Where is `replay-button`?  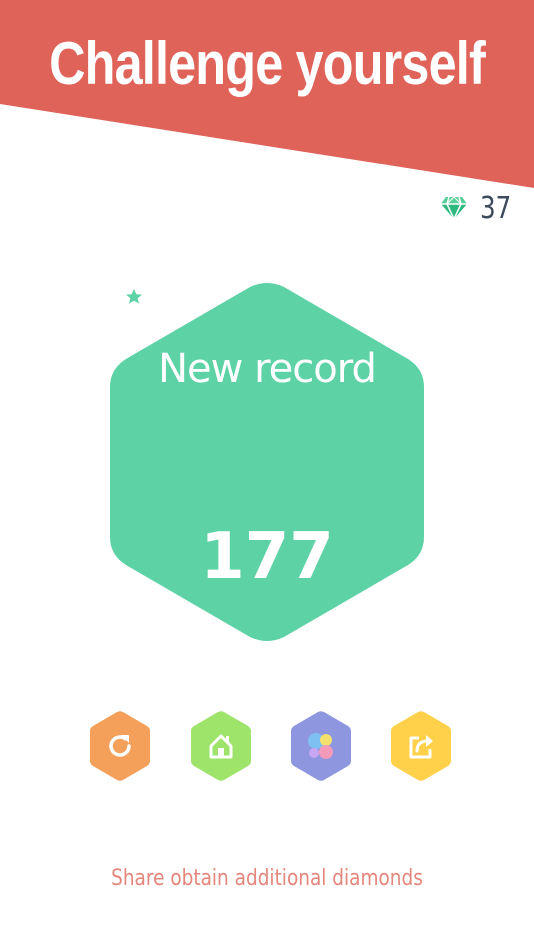 replay-button is located at coordinates (120, 746).